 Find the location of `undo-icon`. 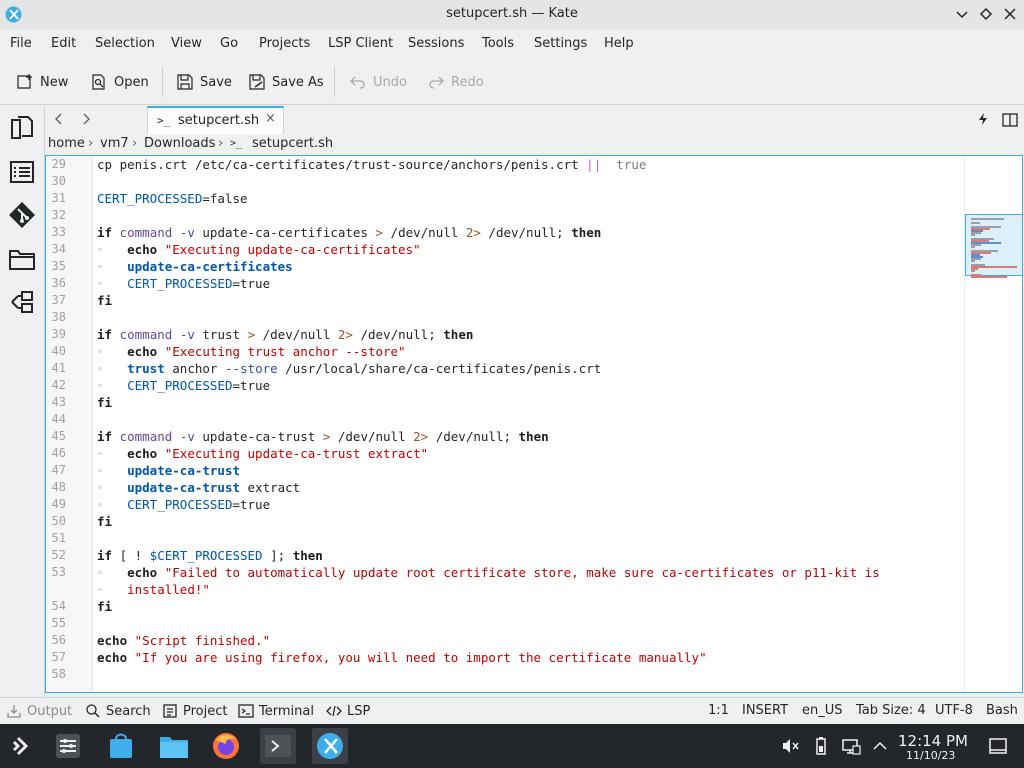

undo-icon is located at coordinates (357, 82).